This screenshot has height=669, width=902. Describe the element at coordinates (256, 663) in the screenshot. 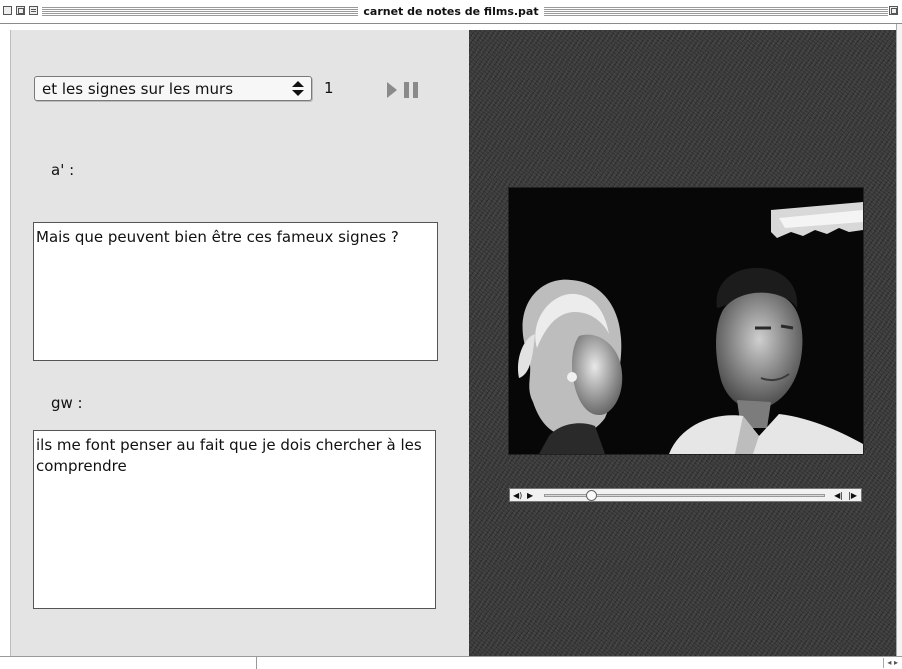

I see `scrollbar-divider` at that location.